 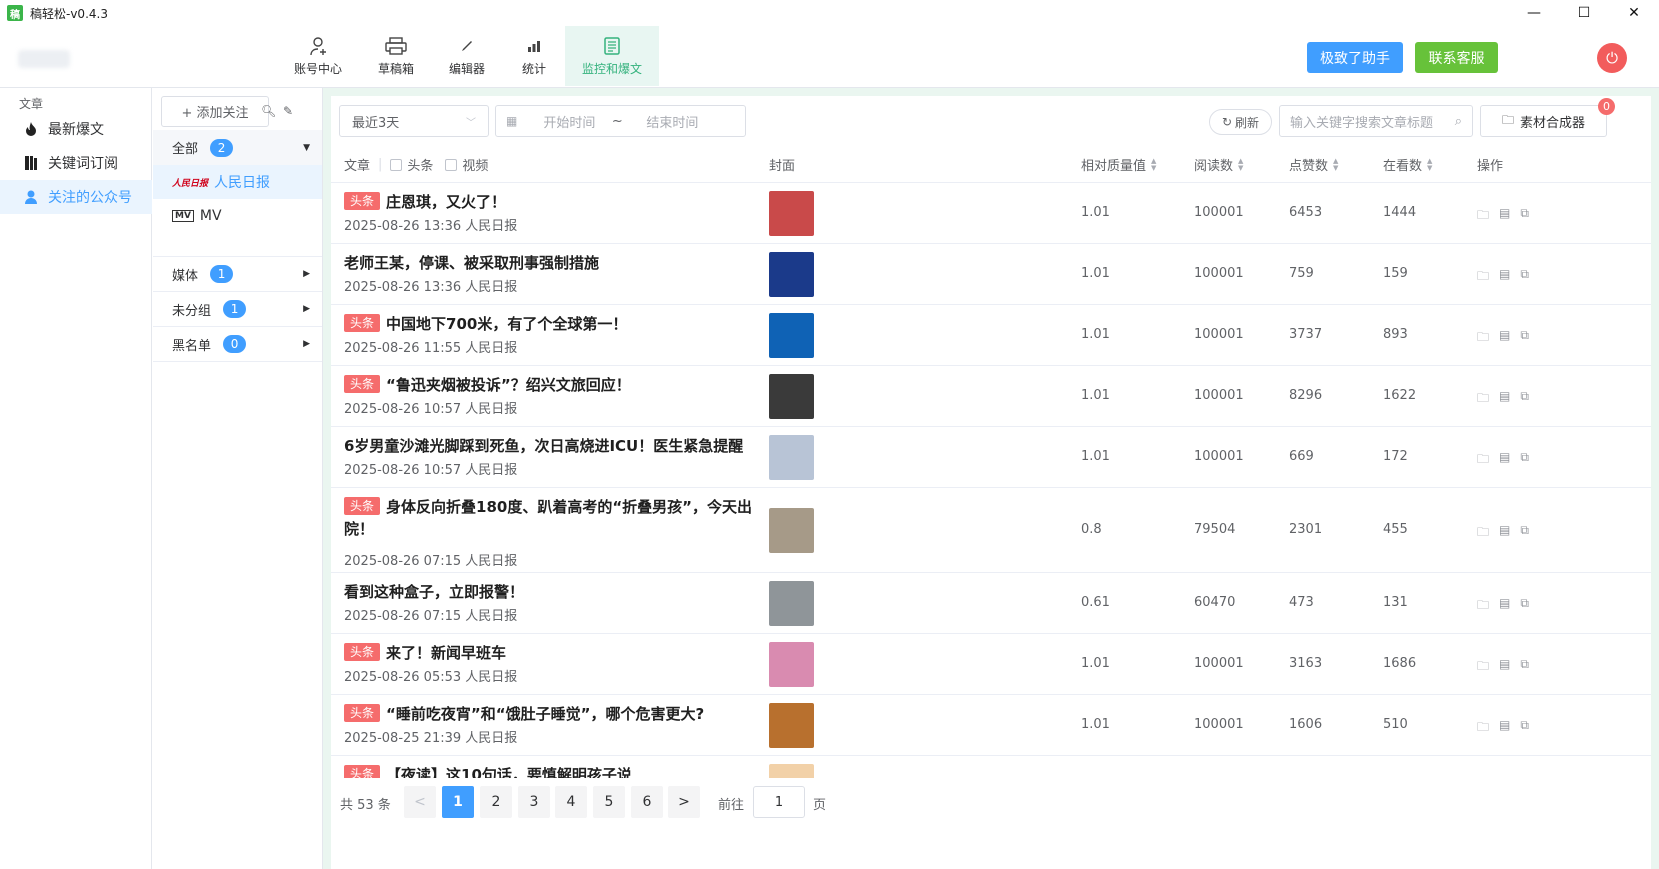 I want to click on assistant-button: 极致了助手, so click(x=1355, y=57).